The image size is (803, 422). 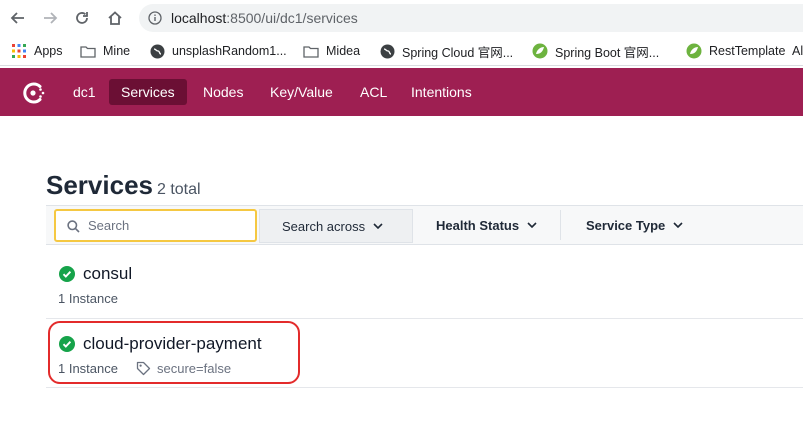 I want to click on search-input, so click(x=170, y=225).